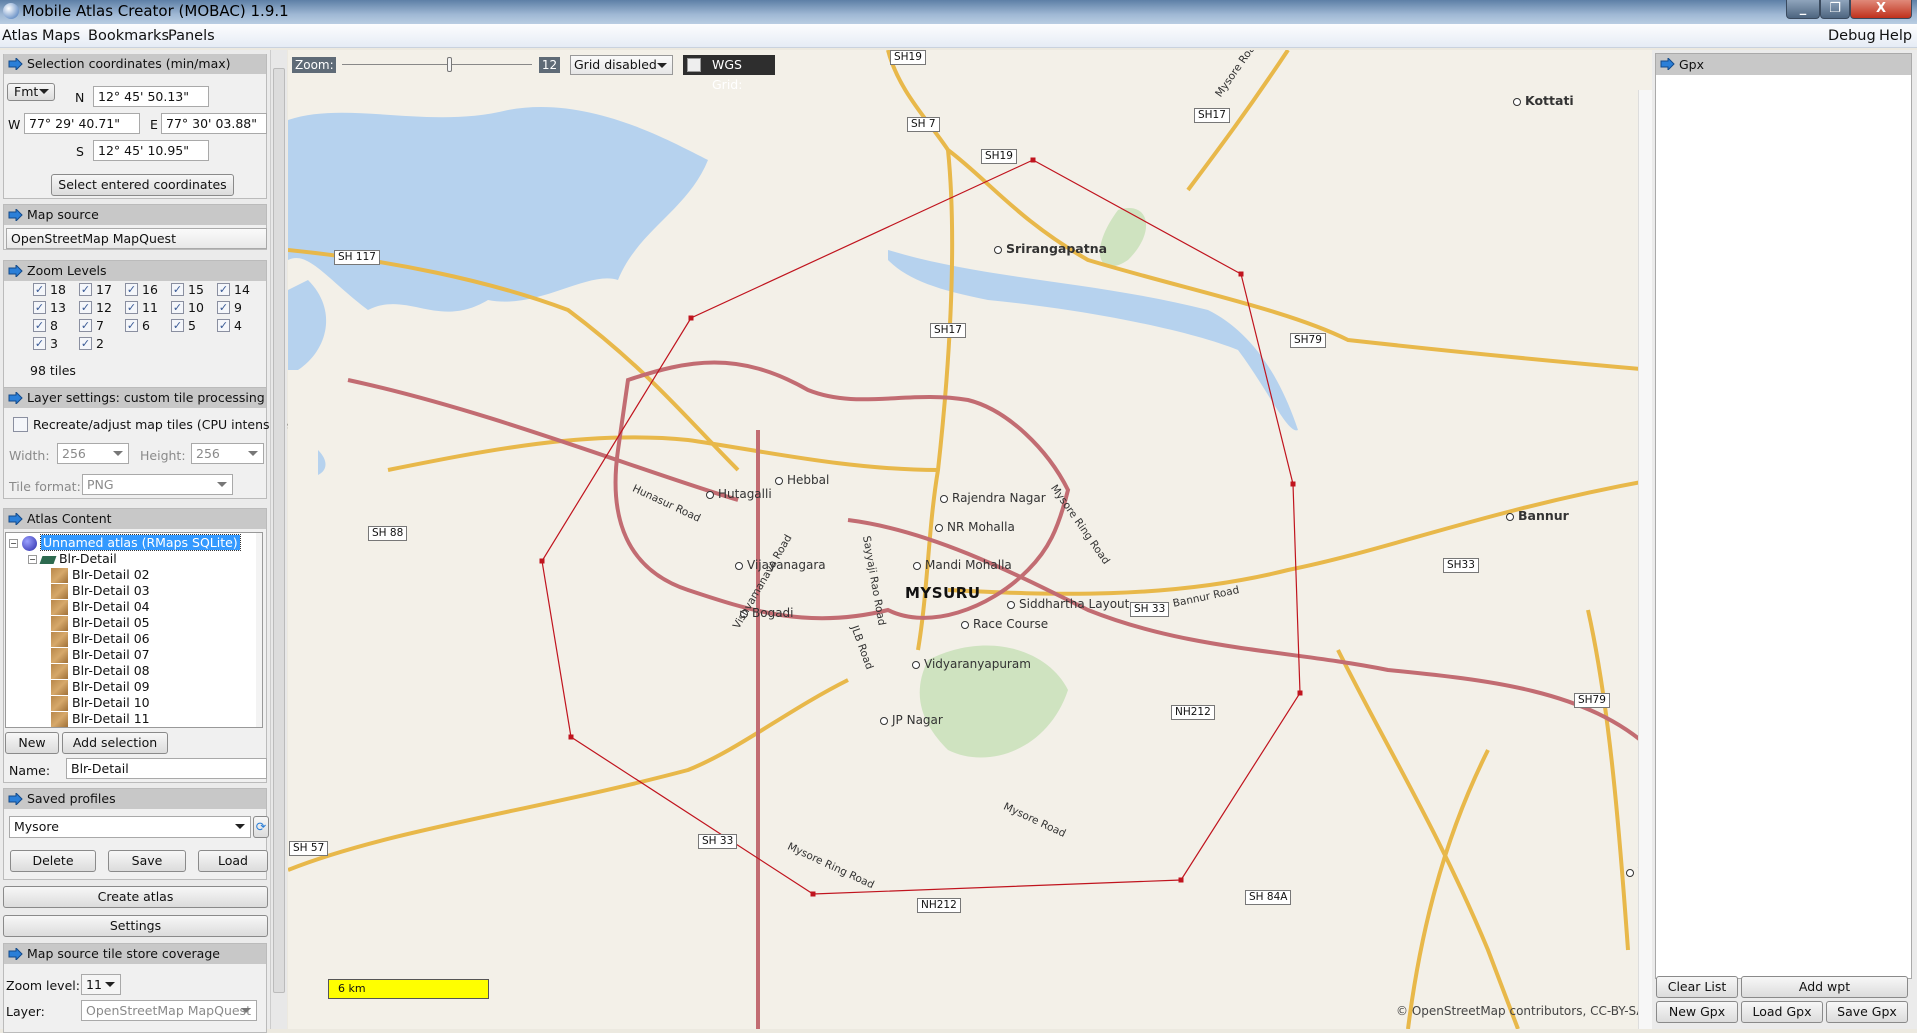 The image size is (1917, 1033). What do you see at coordinates (169, 1010) in the screenshot?
I see `coverage-layer-select: OpenStreetMap MapQuest` at bounding box center [169, 1010].